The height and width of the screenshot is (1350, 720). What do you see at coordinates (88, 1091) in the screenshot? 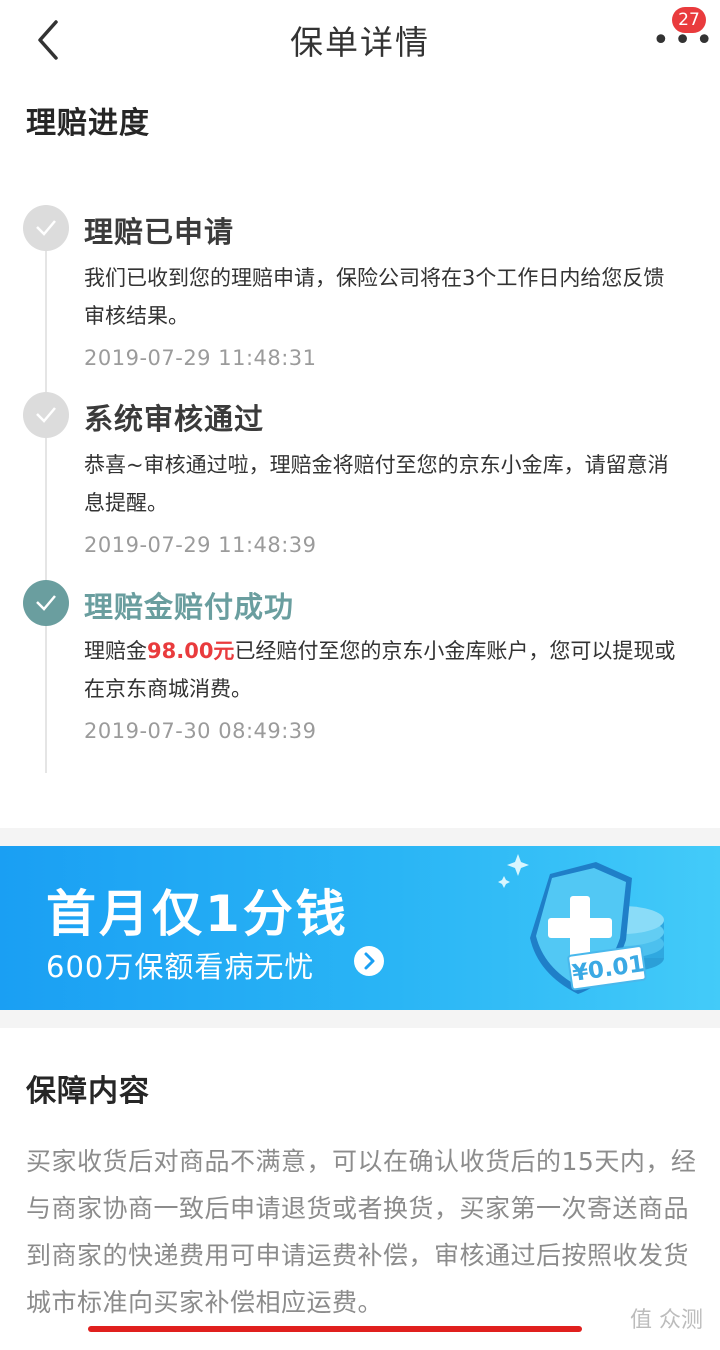
I see `coverage-section-title: 保障内容` at bounding box center [88, 1091].